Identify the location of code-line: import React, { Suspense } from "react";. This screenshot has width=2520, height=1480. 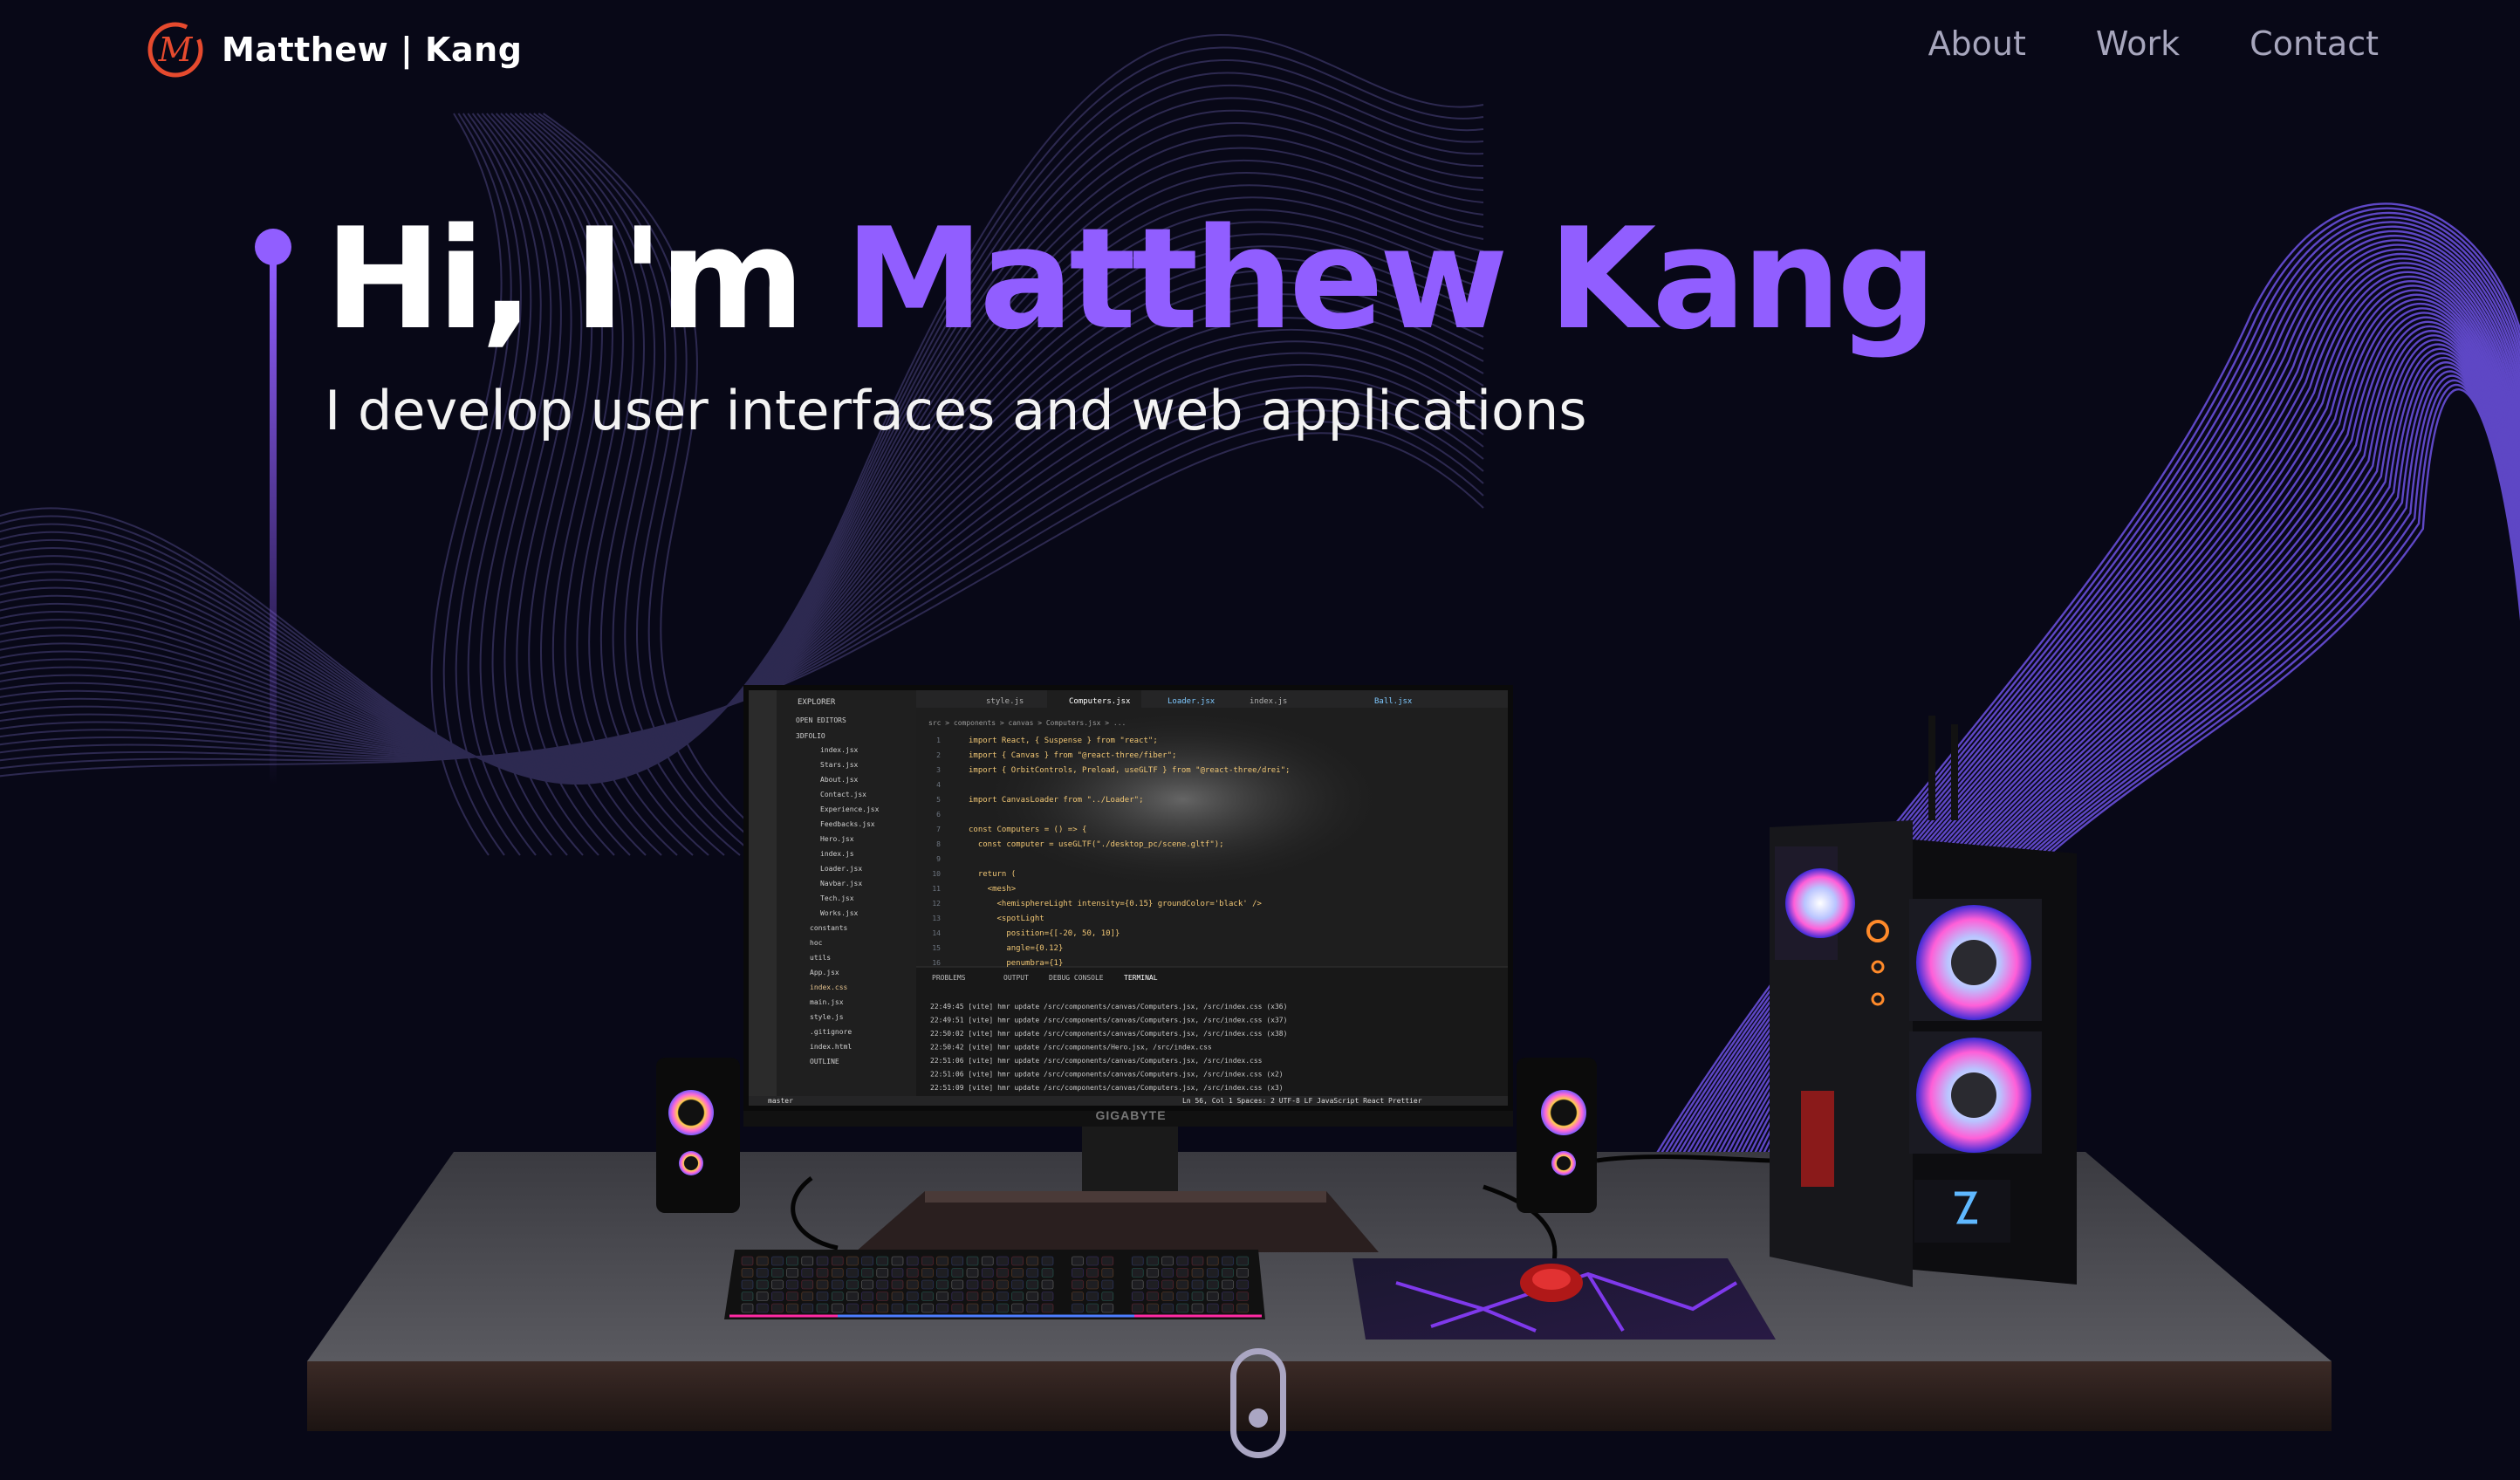
(1063, 741).